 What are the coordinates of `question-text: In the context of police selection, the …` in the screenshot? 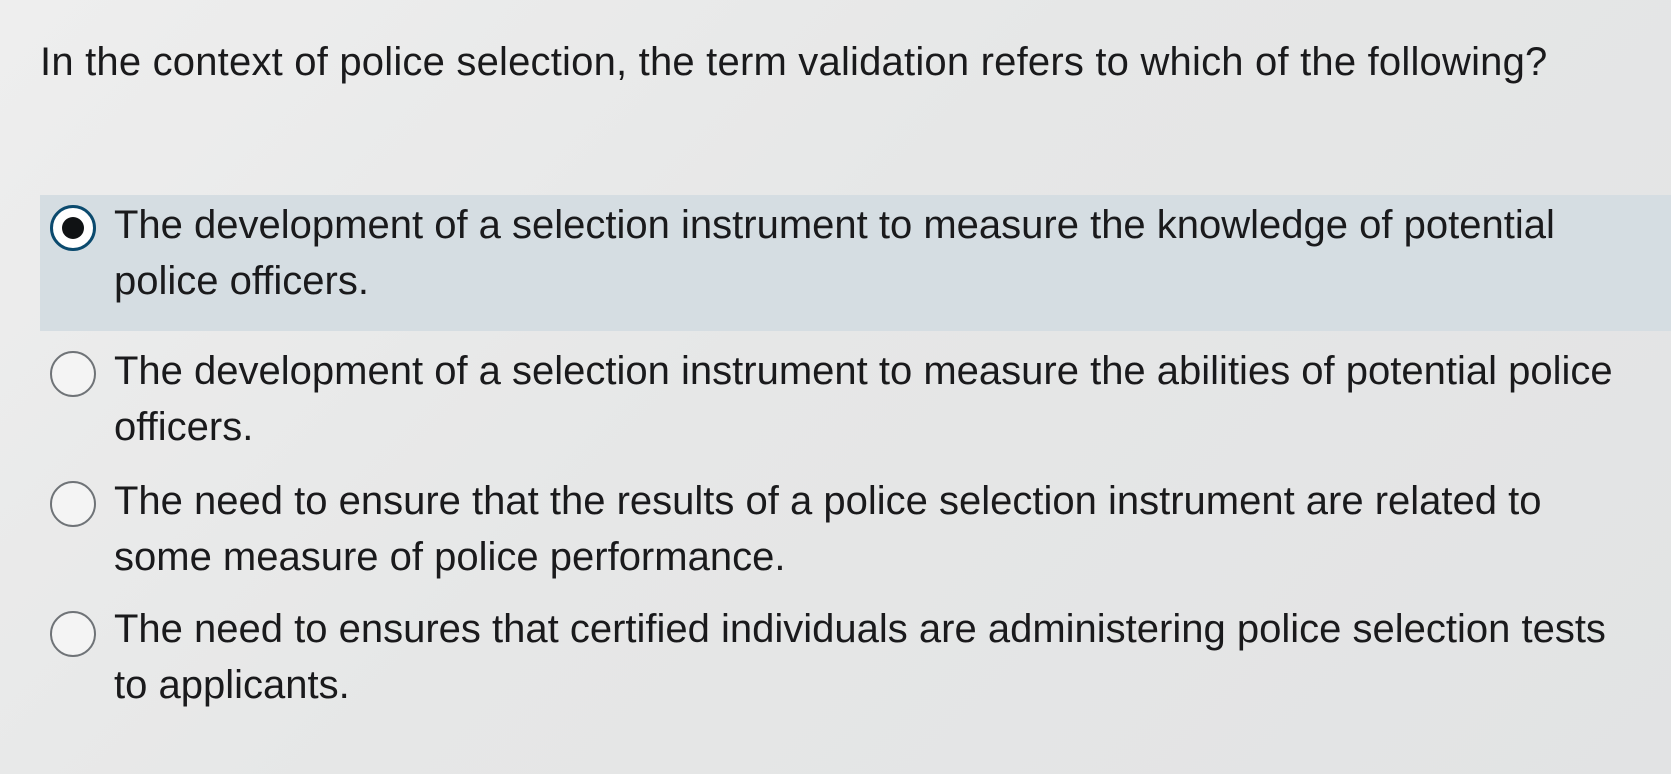 It's located at (794, 62).